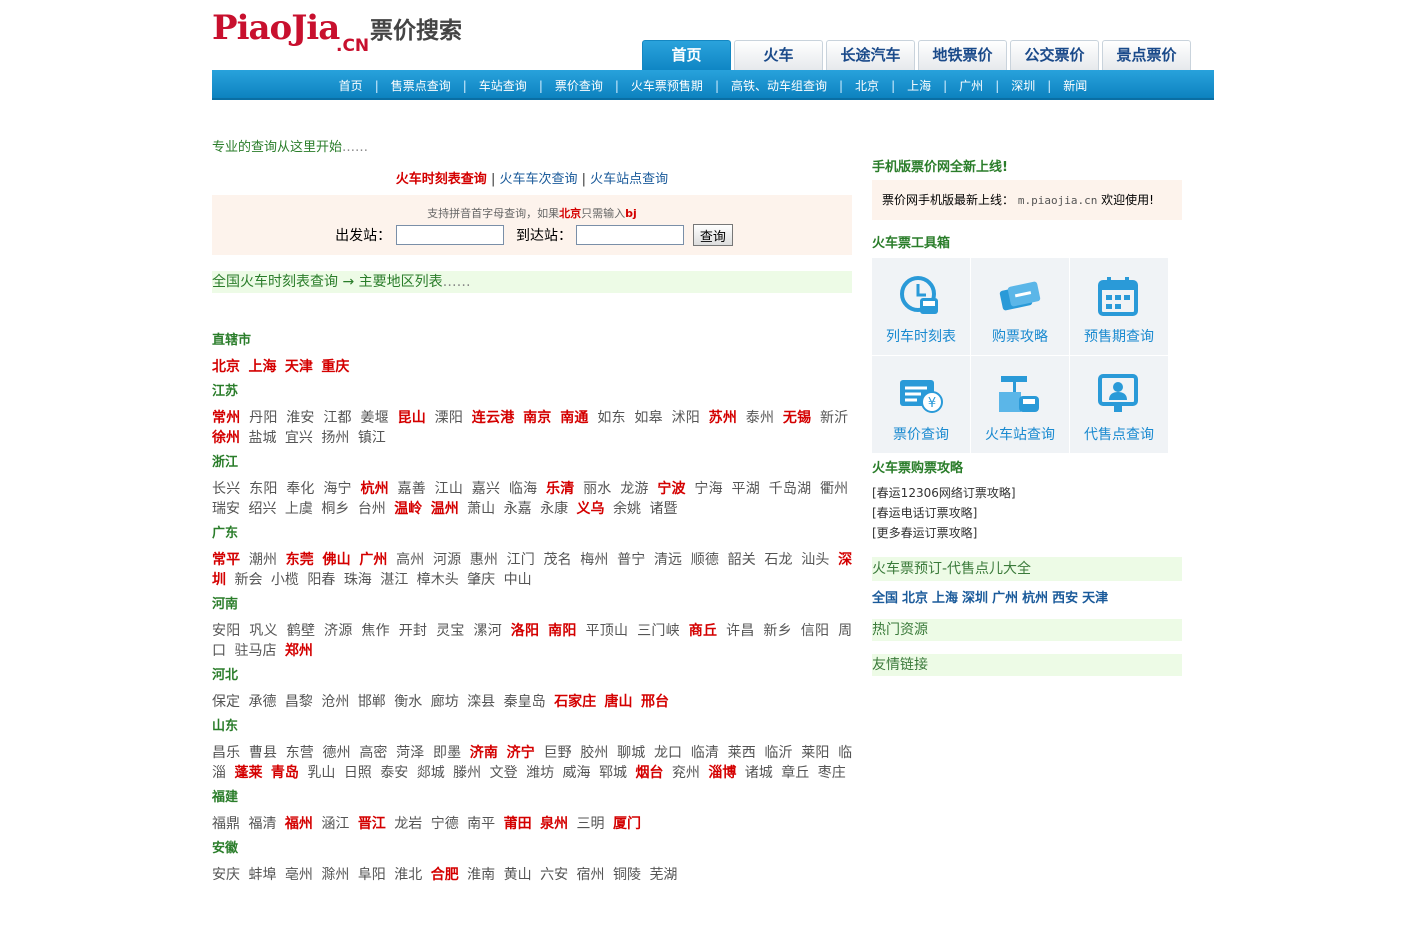 The height and width of the screenshot is (933, 1424). I want to click on mobile-site-link: m.piaojia.cn, so click(1057, 200).